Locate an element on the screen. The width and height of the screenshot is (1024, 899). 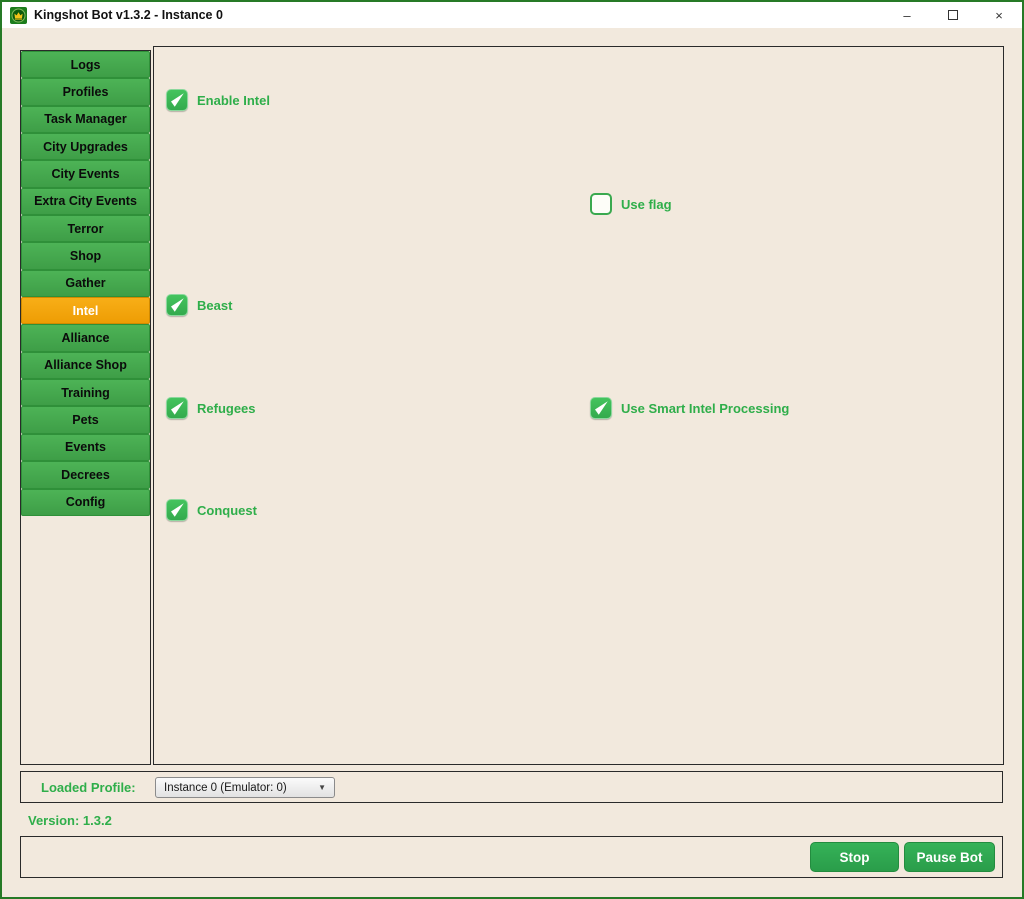
stop-button: Stop is located at coordinates (854, 857).